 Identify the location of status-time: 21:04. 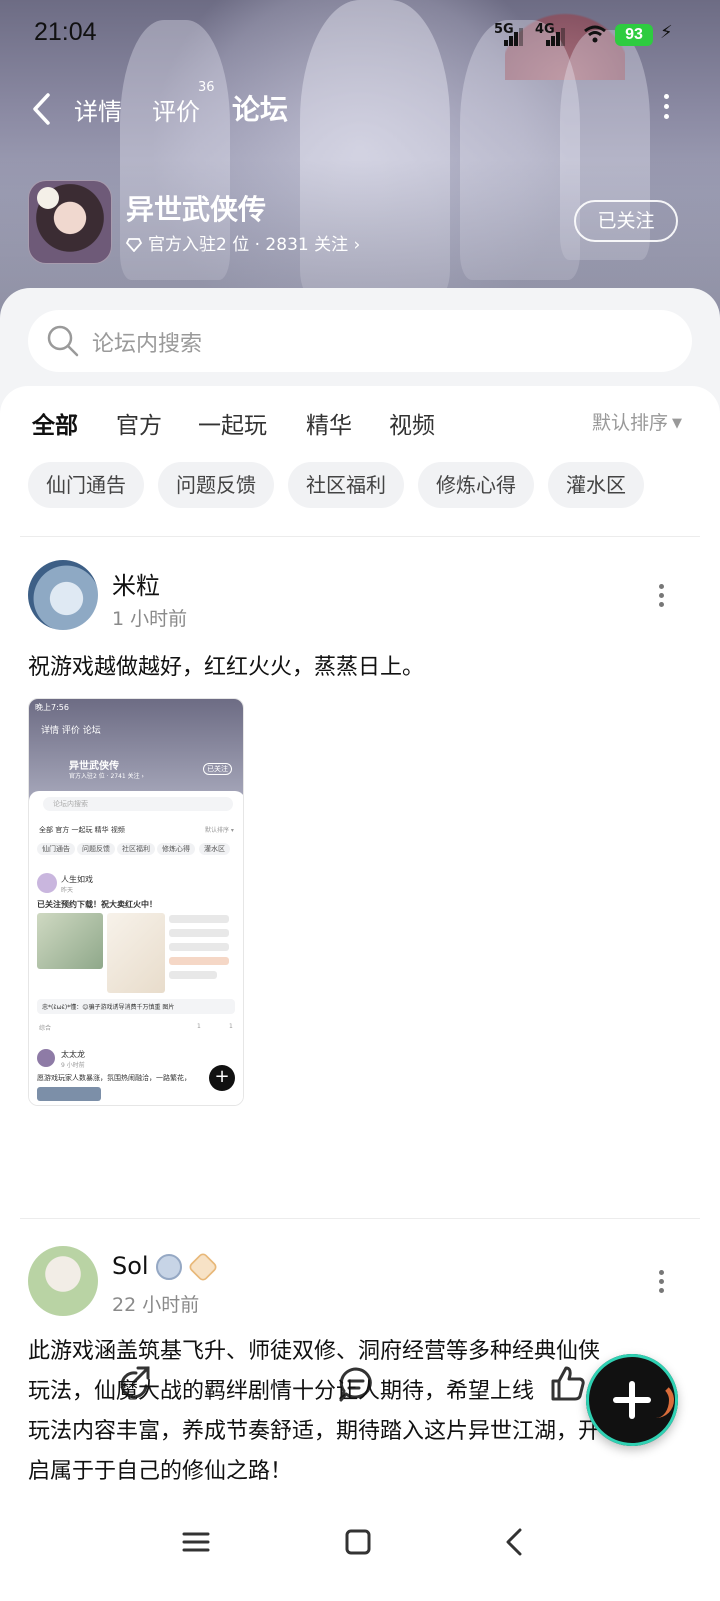
(65, 32).